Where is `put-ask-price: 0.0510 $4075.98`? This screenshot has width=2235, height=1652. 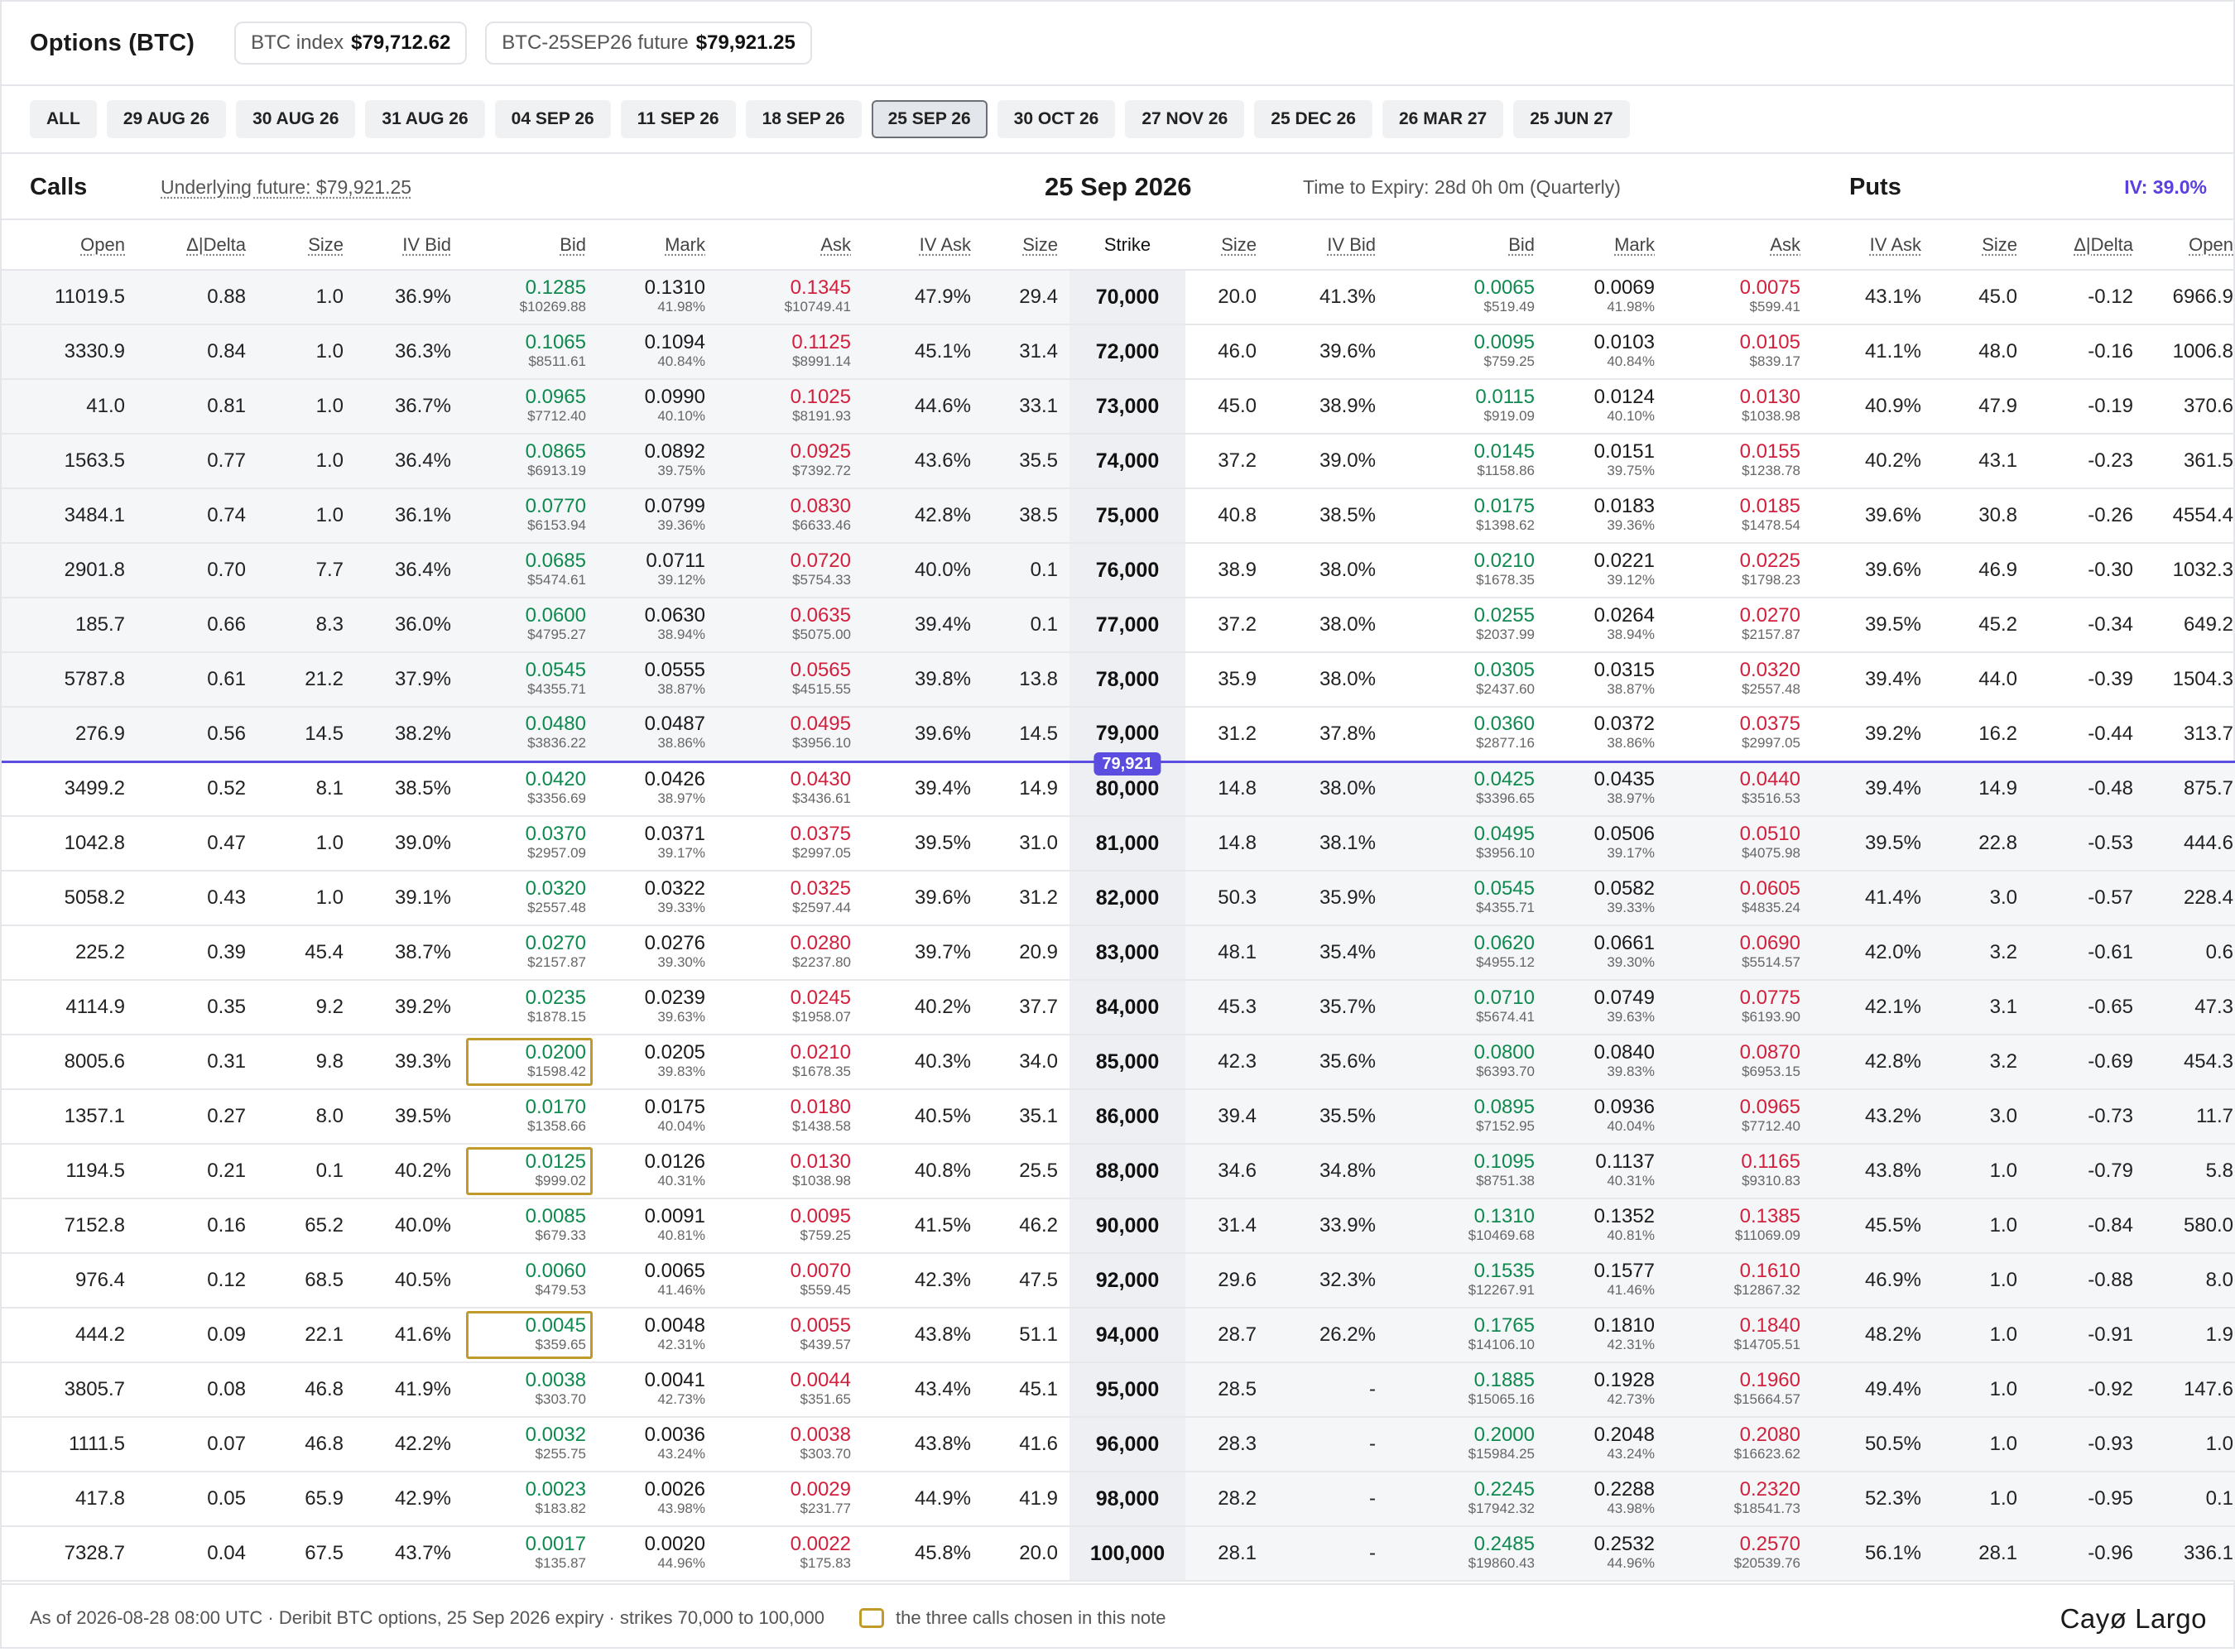
put-ask-price: 0.0510 $4075.98 is located at coordinates (1739, 844).